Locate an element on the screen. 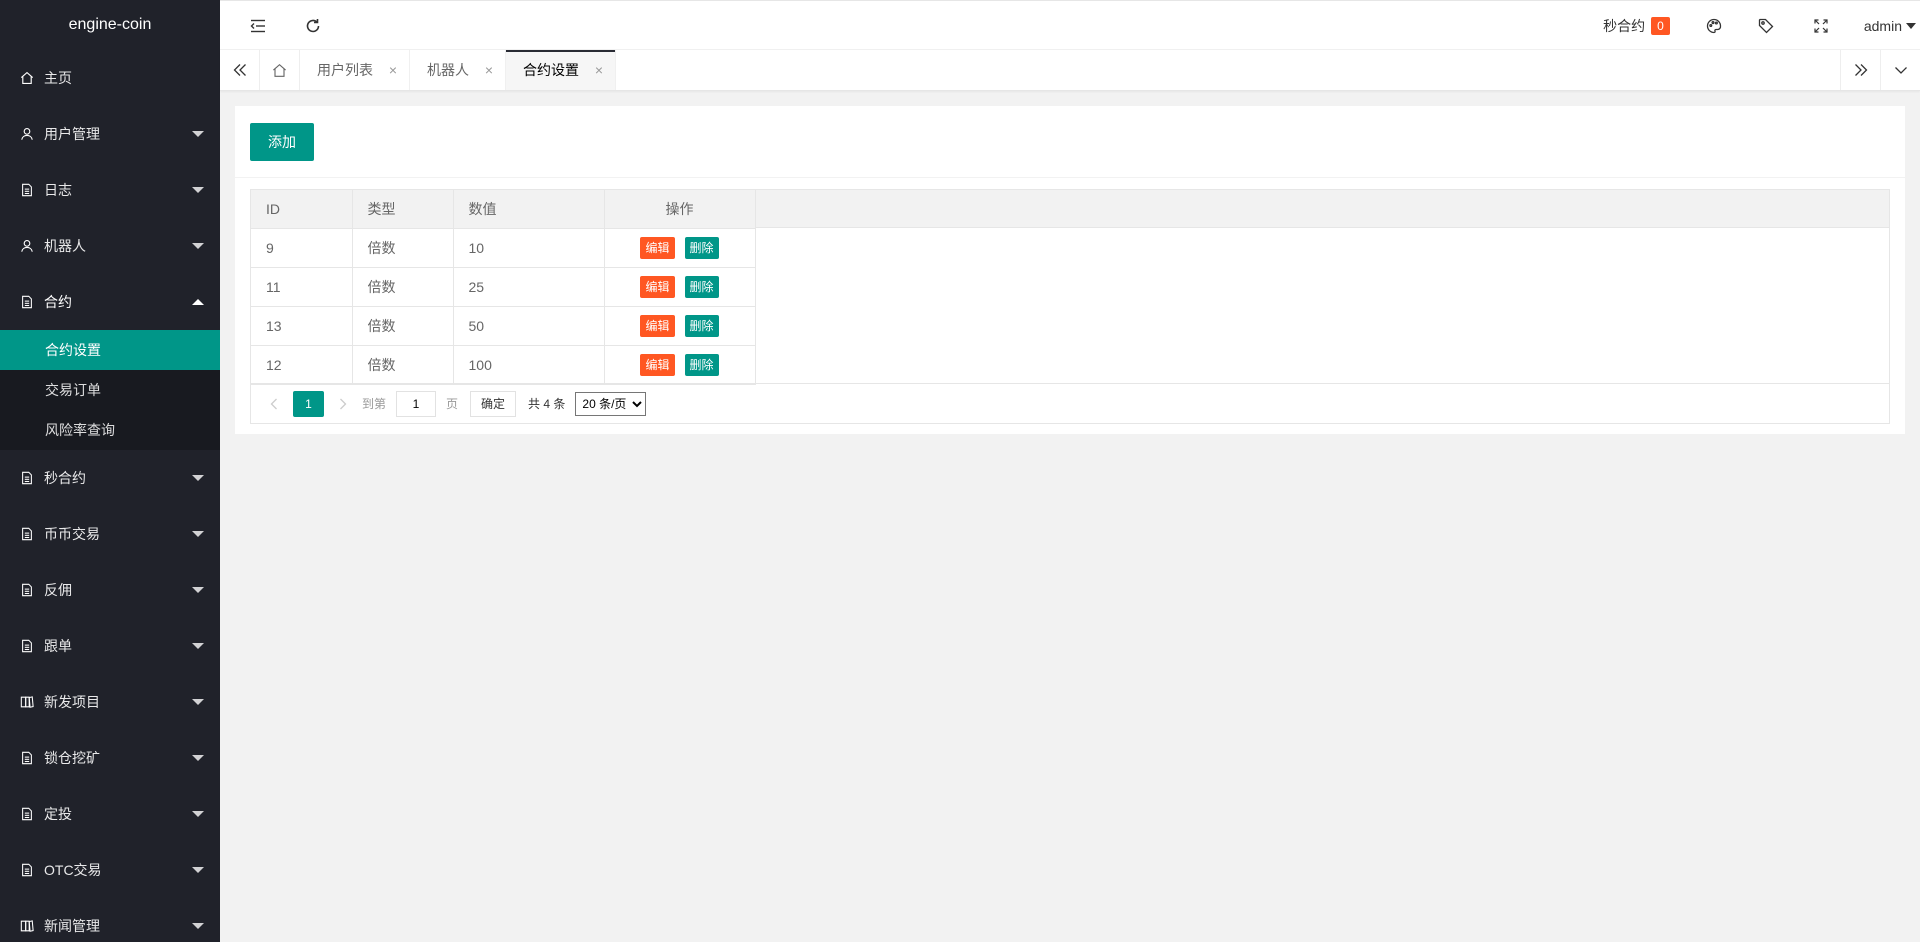 The image size is (1920, 942). tabs-menu-button is located at coordinates (1900, 70).